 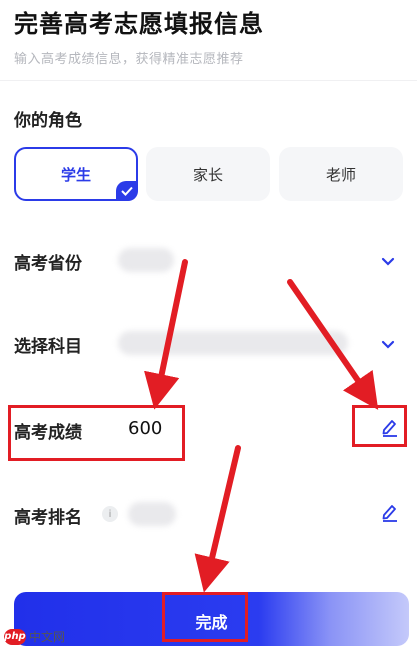 What do you see at coordinates (233, 343) in the screenshot?
I see `subjects-value` at bounding box center [233, 343].